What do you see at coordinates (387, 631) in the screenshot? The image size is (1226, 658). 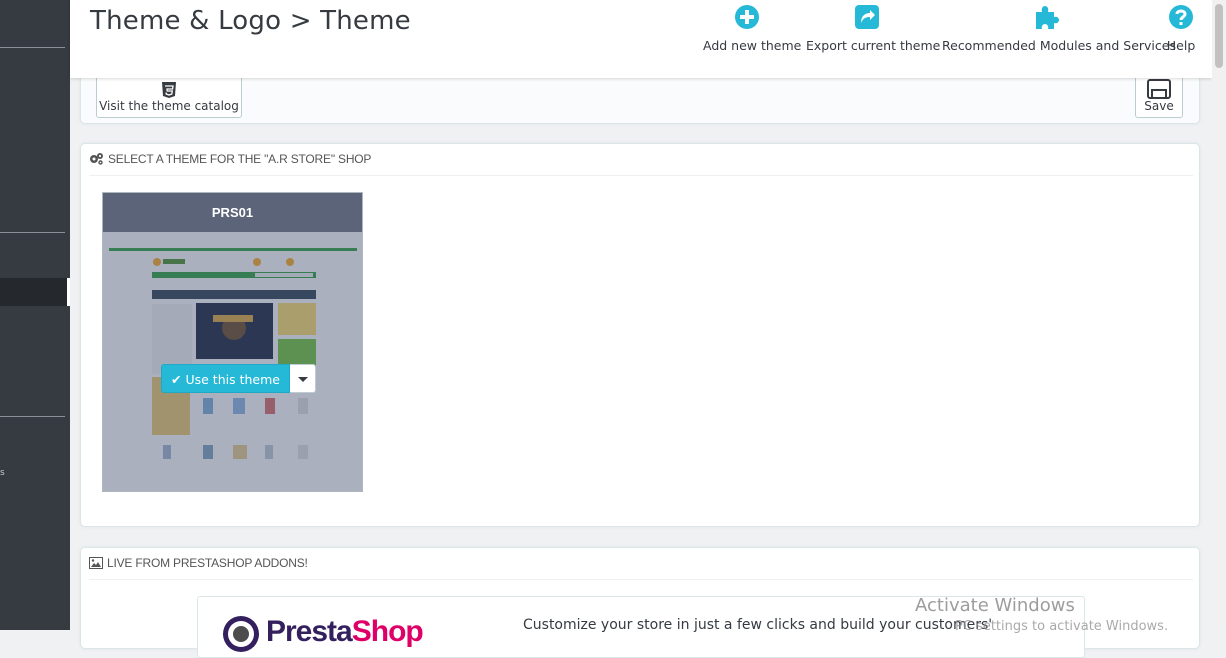 I see `logo-text-pink: Shop` at bounding box center [387, 631].